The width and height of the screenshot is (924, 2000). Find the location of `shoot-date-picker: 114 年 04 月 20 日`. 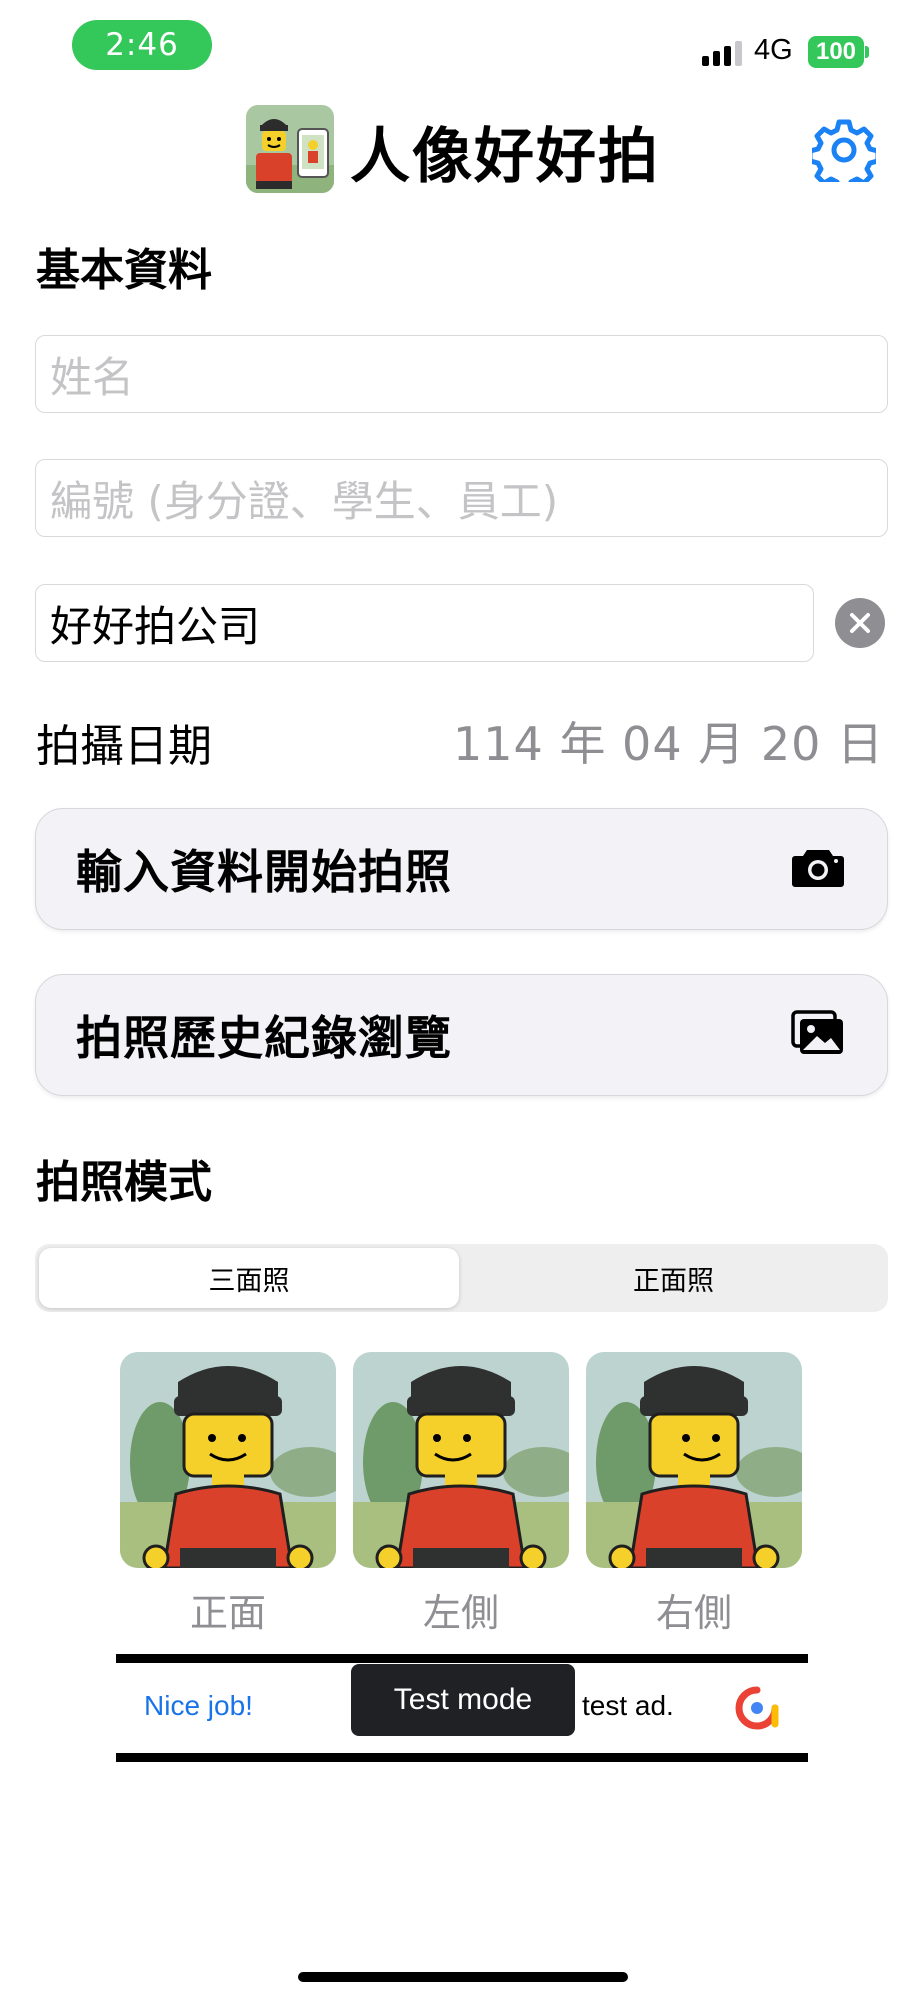

shoot-date-picker: 114 年 04 月 20 日 is located at coordinates (668, 741).